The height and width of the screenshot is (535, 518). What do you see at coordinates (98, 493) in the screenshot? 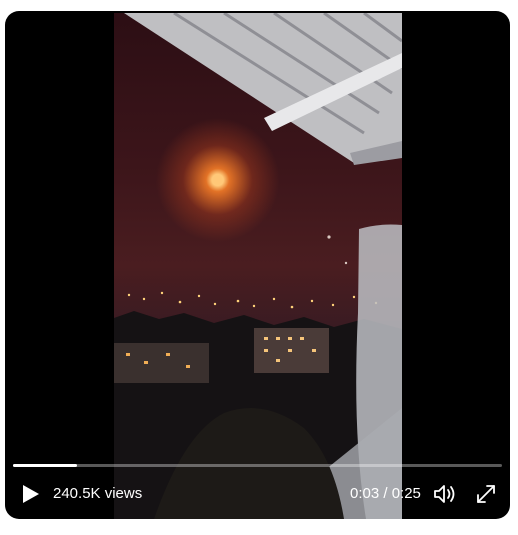
I see `view-count: 240.5K views` at bounding box center [98, 493].